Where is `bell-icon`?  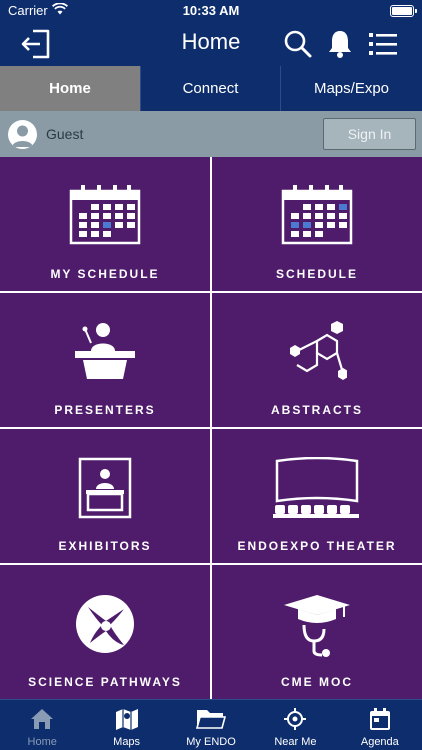
bell-icon is located at coordinates (340, 44).